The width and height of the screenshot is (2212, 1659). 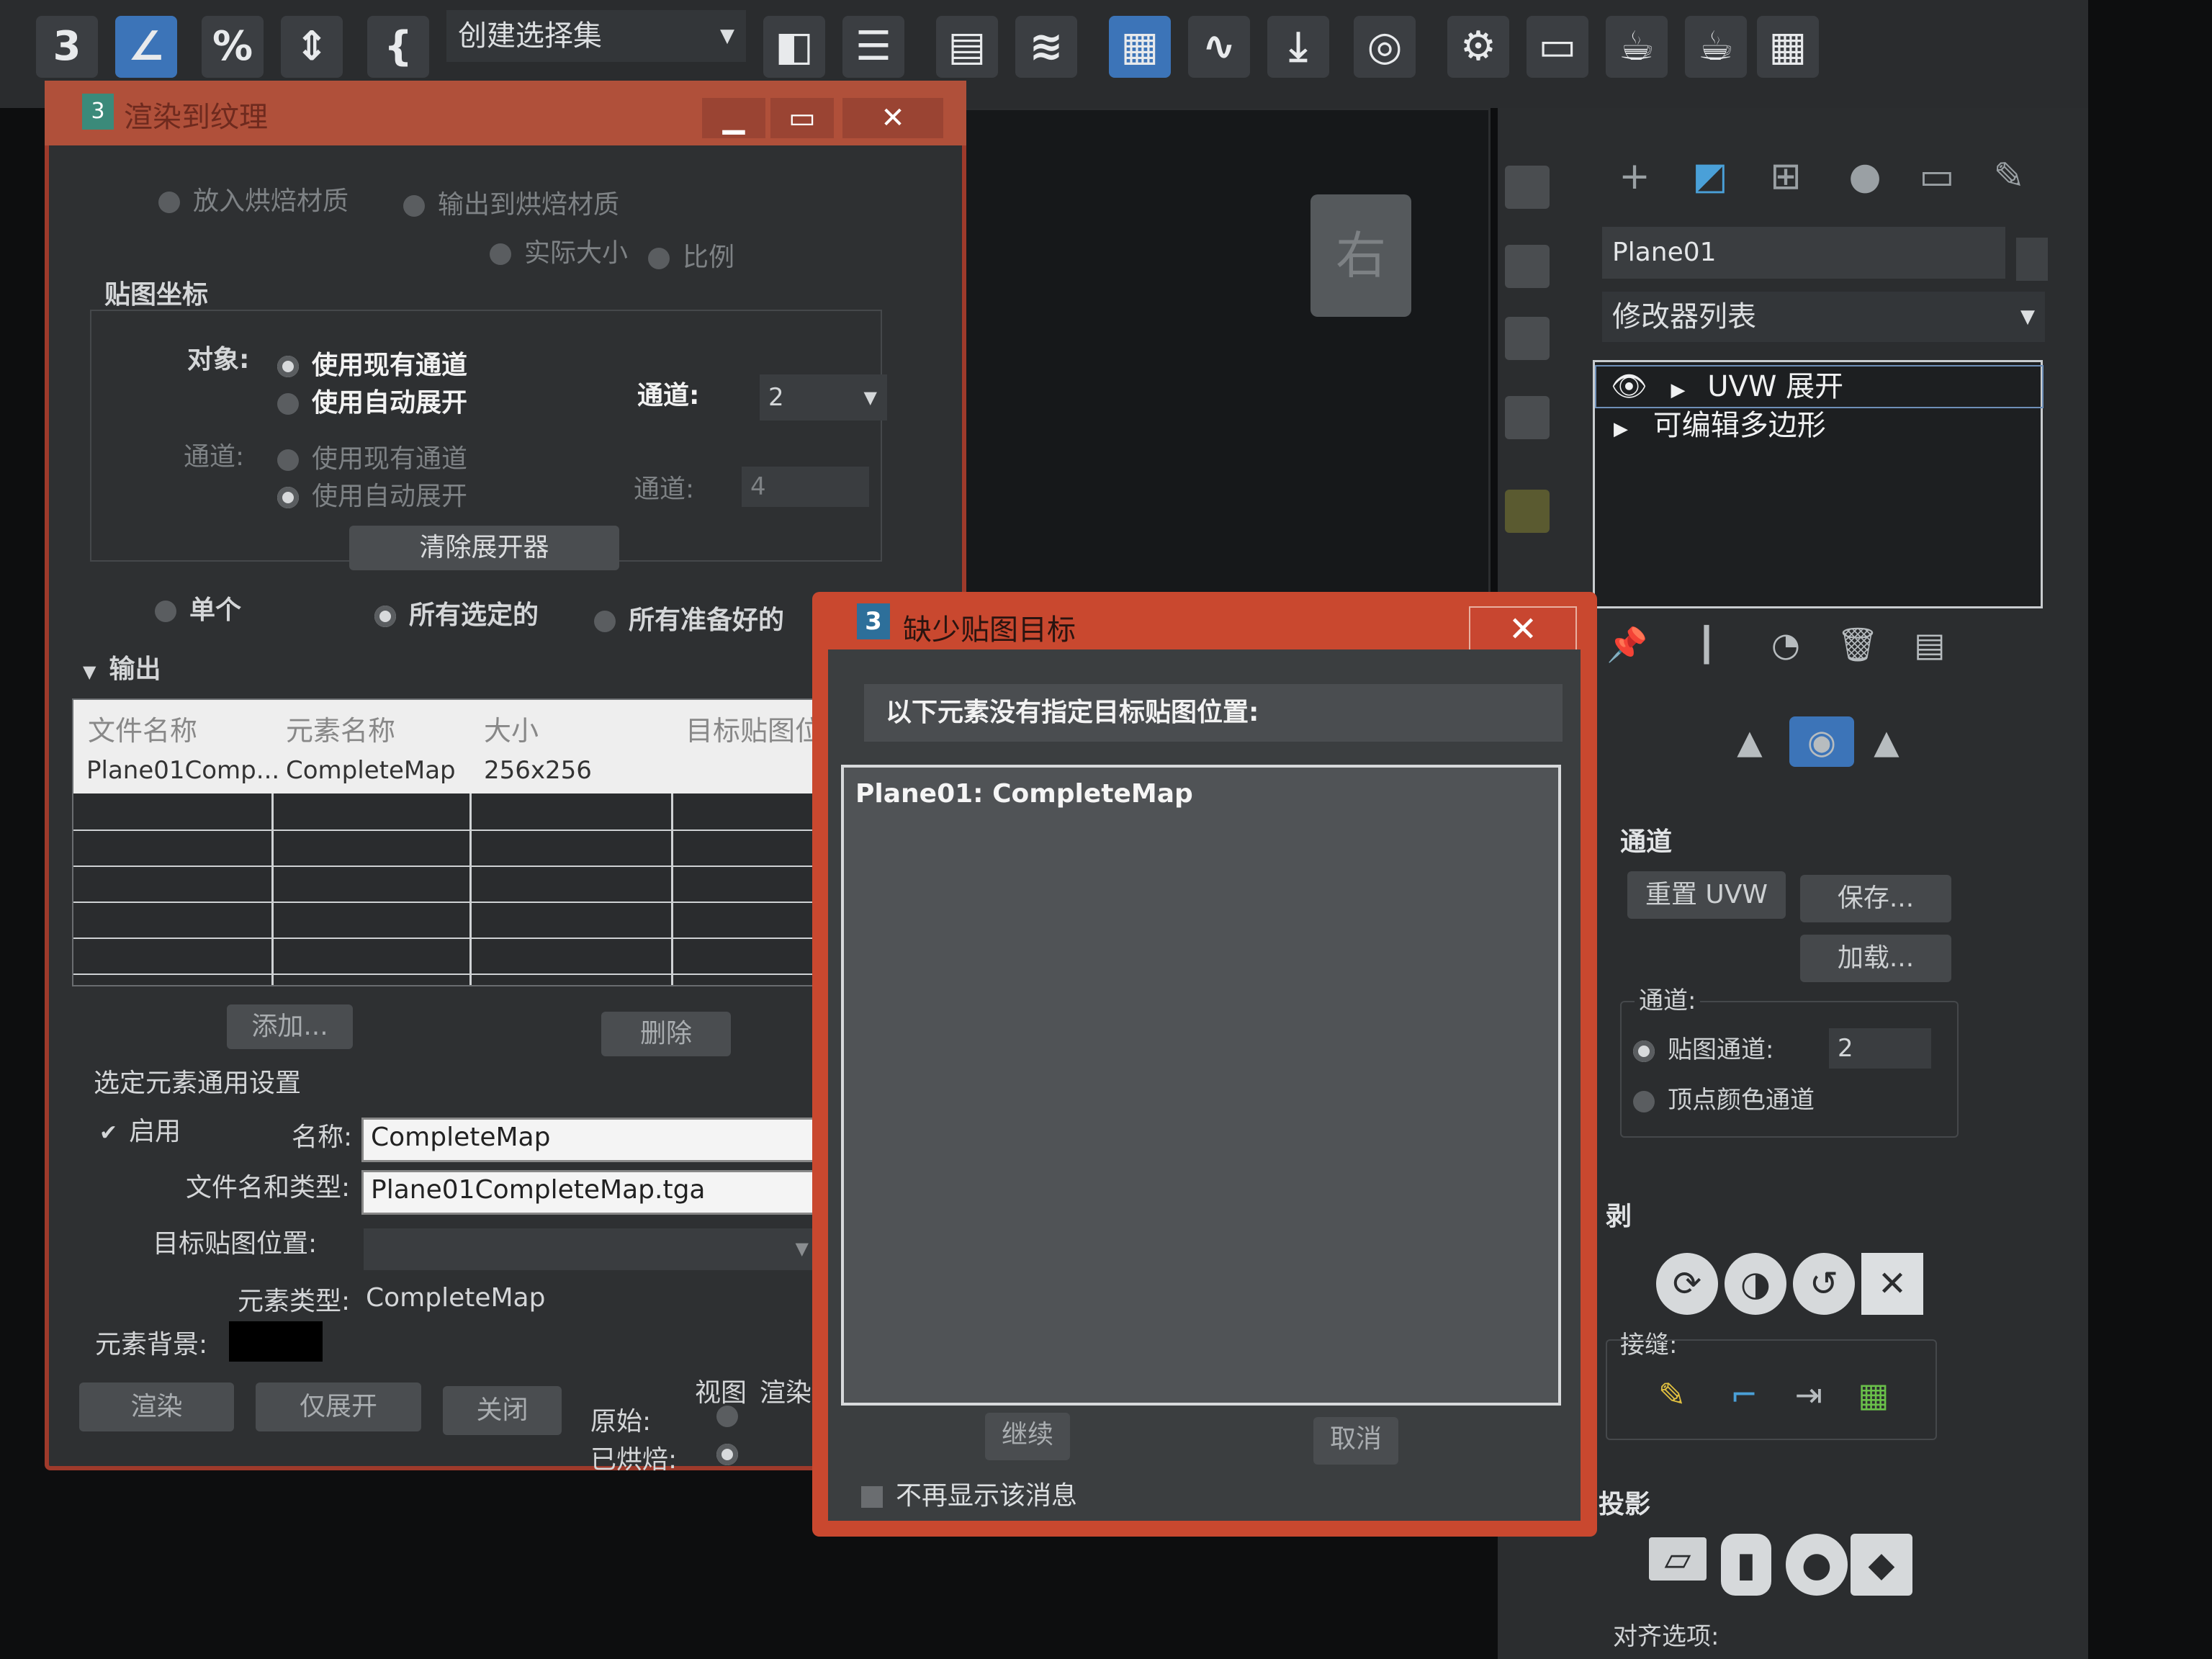 What do you see at coordinates (1635, 176) in the screenshot?
I see `create-tab-icon: +` at bounding box center [1635, 176].